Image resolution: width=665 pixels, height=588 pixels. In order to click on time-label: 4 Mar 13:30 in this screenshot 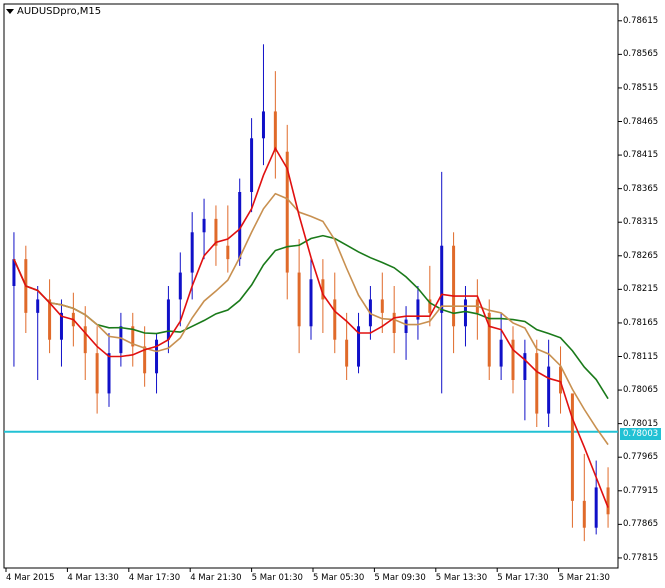, I will do `click(93, 578)`.